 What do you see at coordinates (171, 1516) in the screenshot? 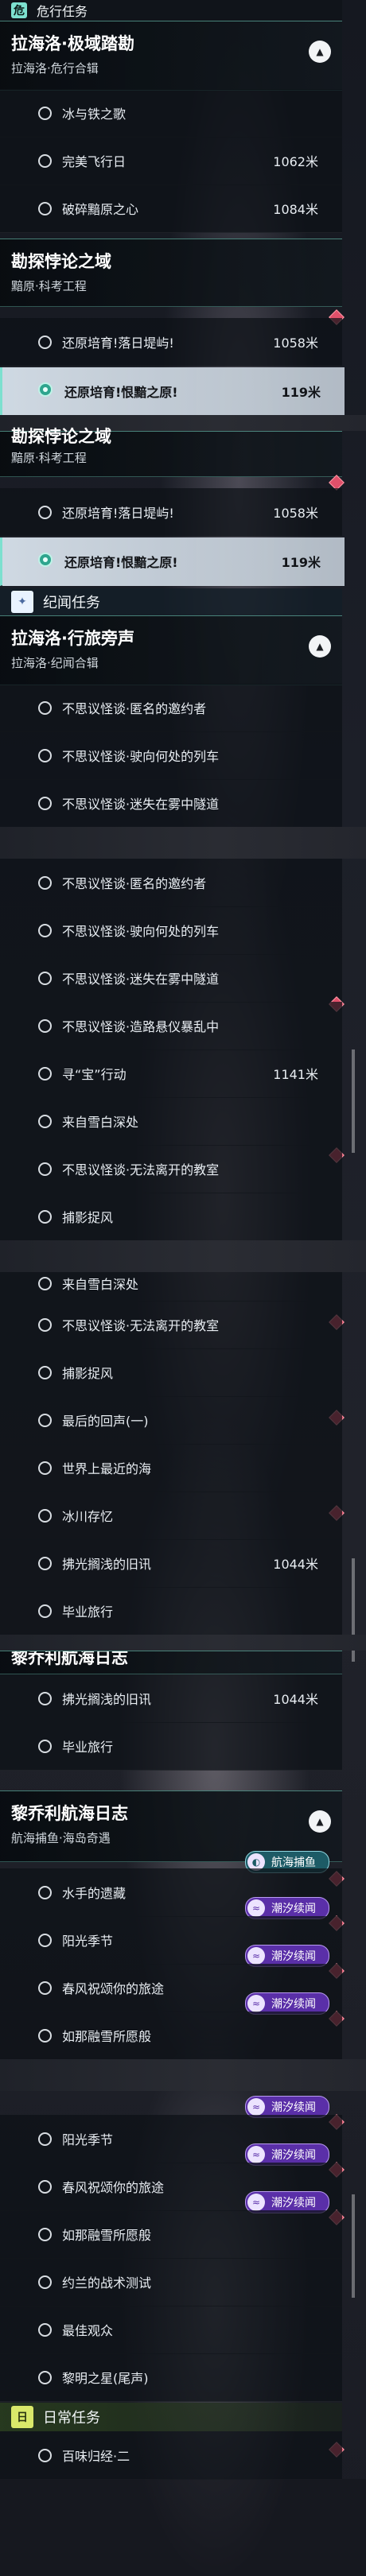
I see `quest-item: 冰川存忆` at bounding box center [171, 1516].